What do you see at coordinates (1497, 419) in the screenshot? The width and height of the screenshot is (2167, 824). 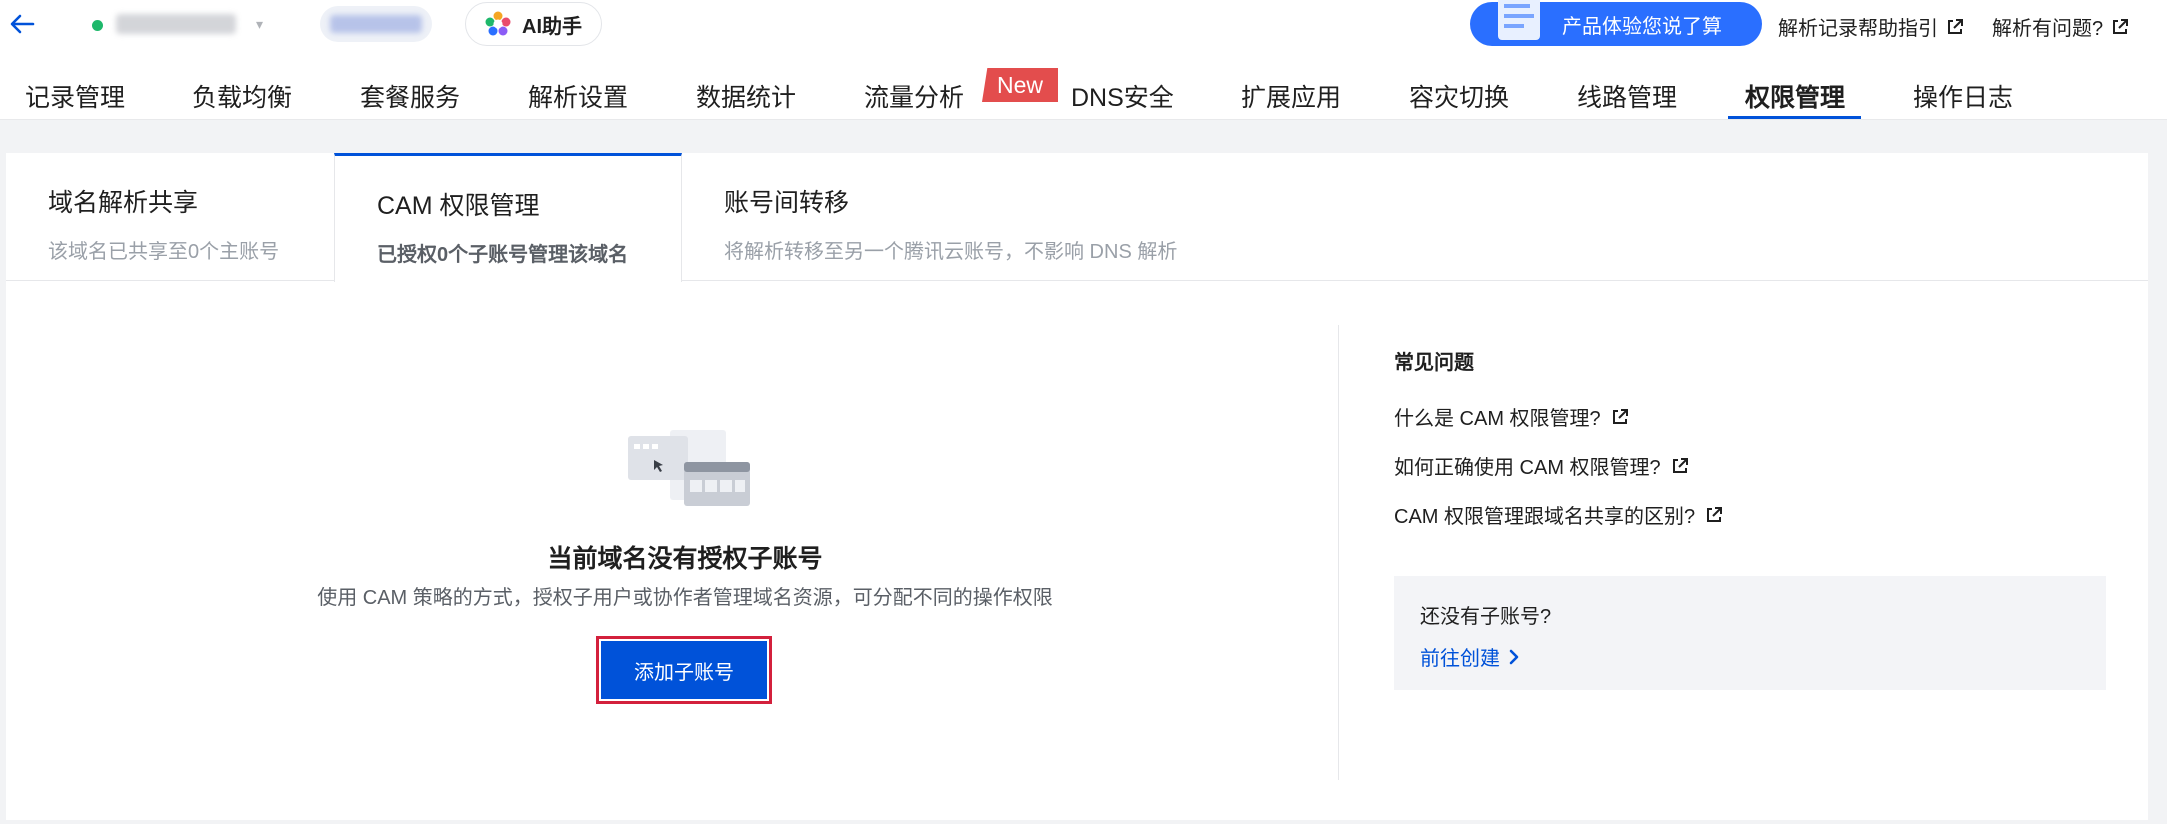 I see `faq-link-label: 什么是 CAM 权限管理?` at bounding box center [1497, 419].